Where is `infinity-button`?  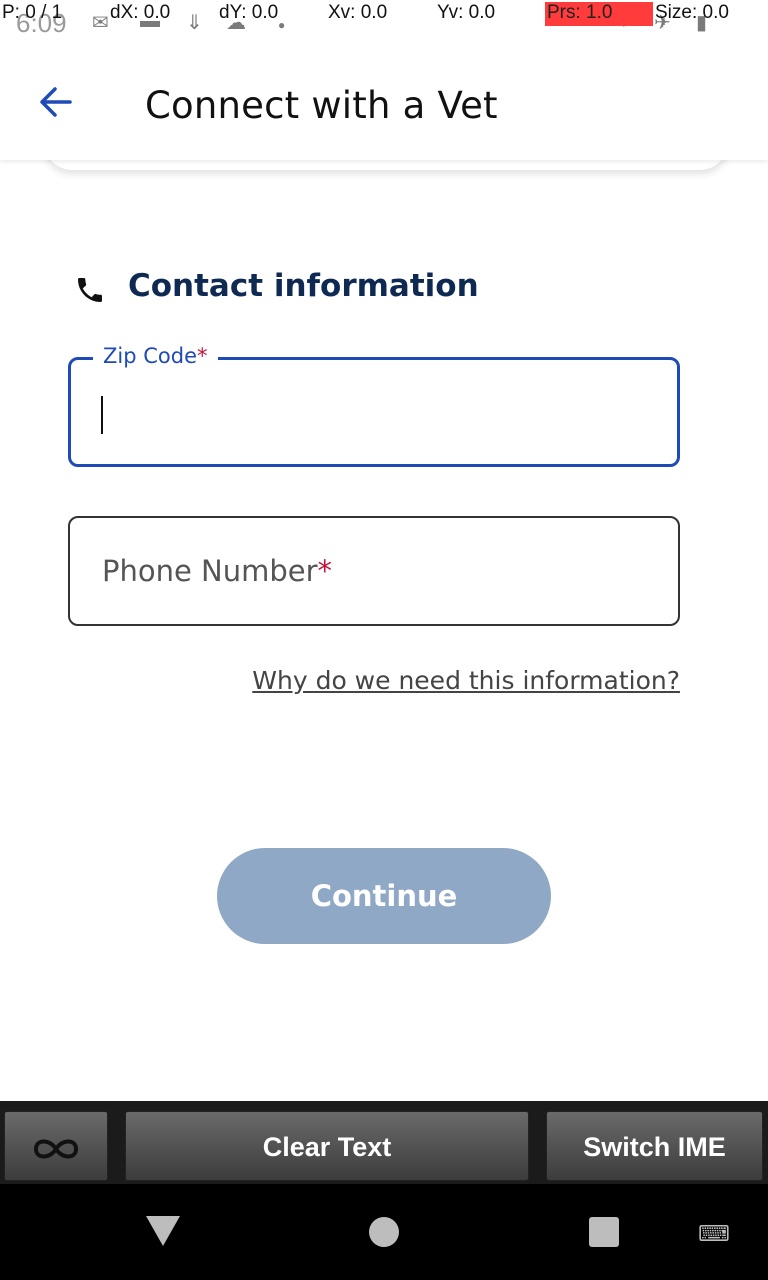 infinity-button is located at coordinates (56, 1146).